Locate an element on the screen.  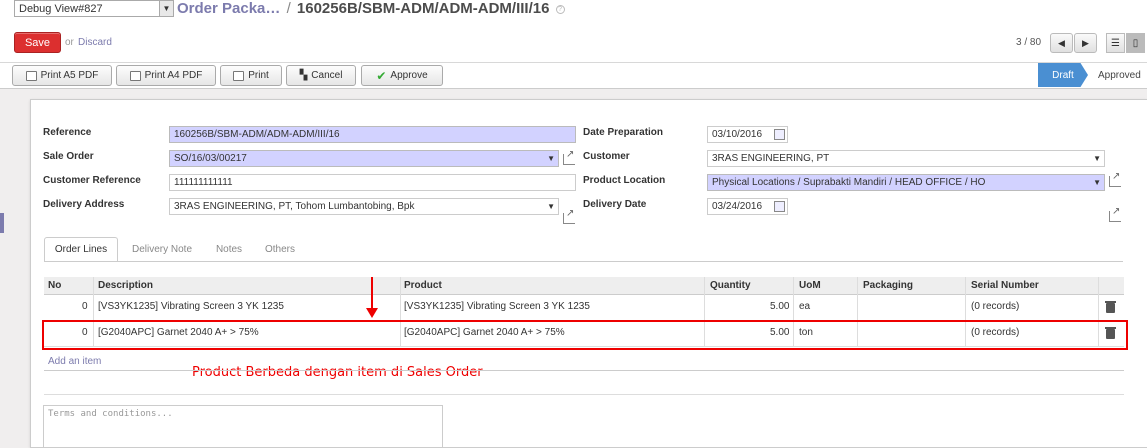
debug-view-value: Debug View#827 is located at coordinates (61, 8).